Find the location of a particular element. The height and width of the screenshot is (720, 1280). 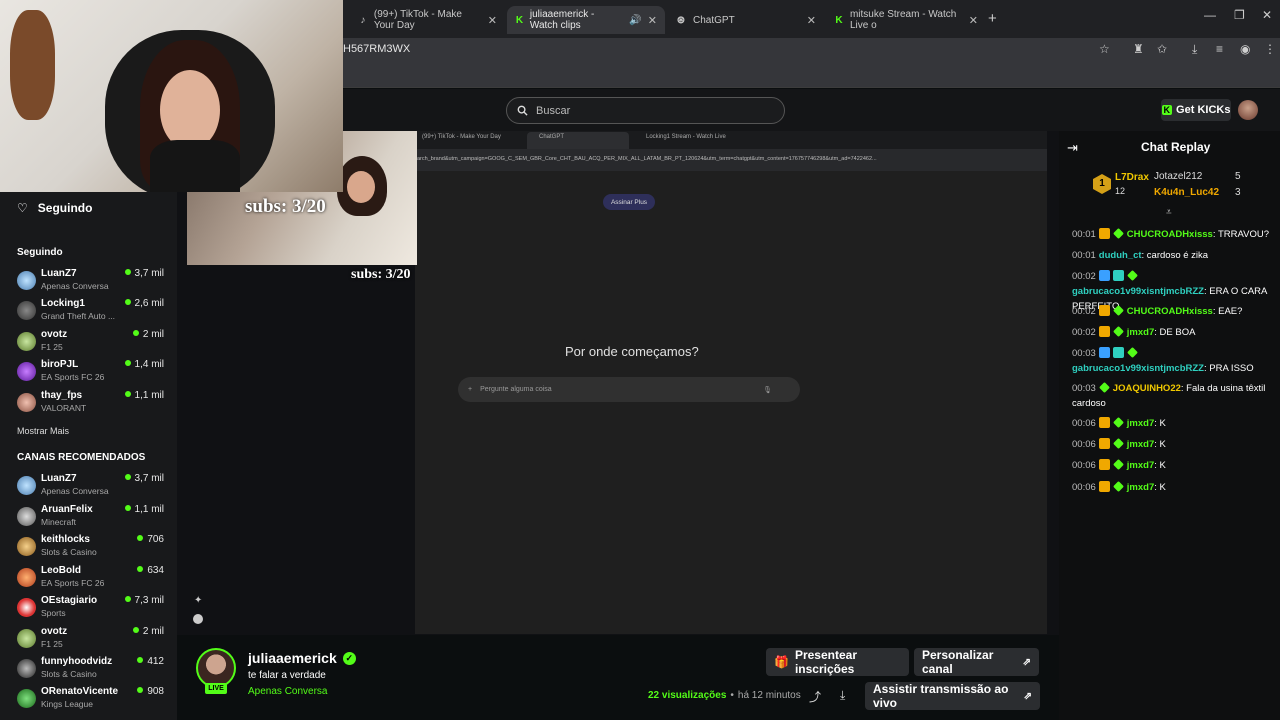

viewer-count: 1,4 mil is located at coordinates (144, 364).